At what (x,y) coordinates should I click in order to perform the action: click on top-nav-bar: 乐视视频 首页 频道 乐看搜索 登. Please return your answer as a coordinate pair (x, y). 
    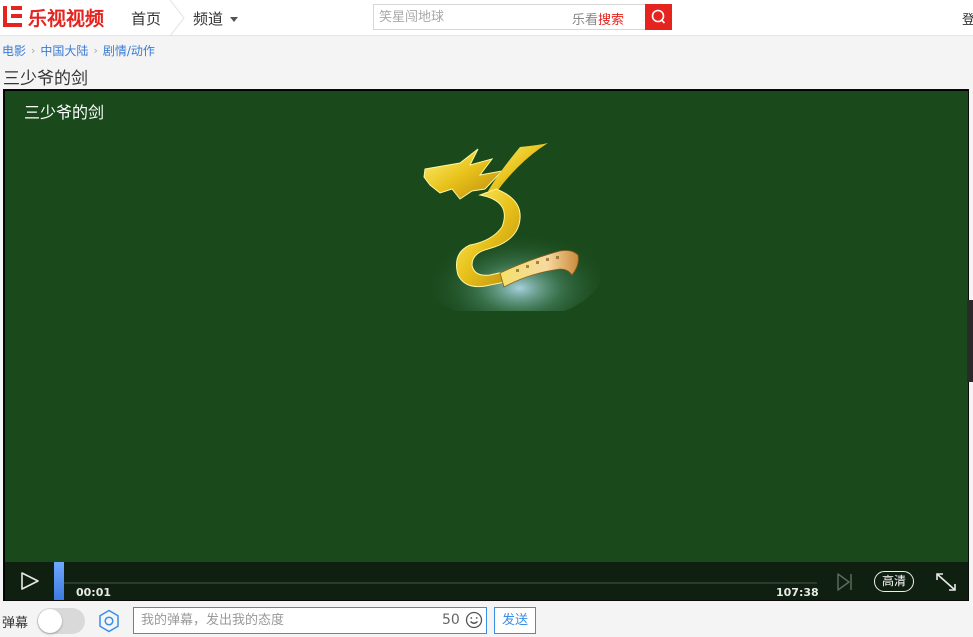
    Looking at the image, I should click on (486, 18).